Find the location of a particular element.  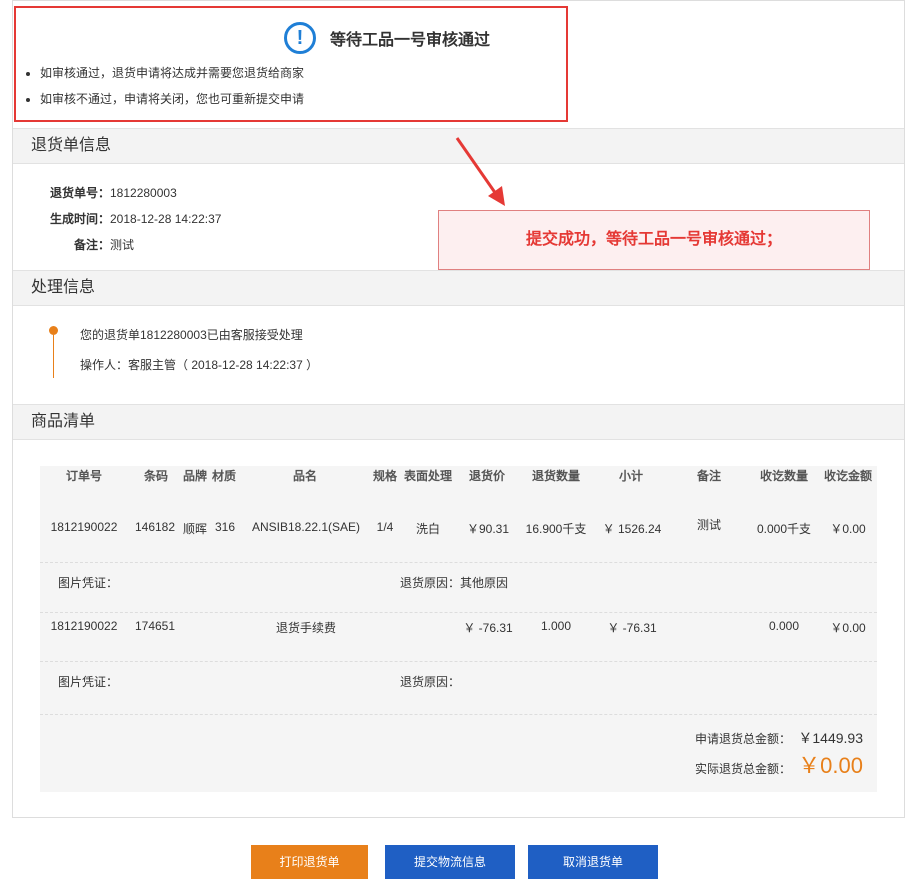

cell-qty: 1.000 is located at coordinates (556, 626).